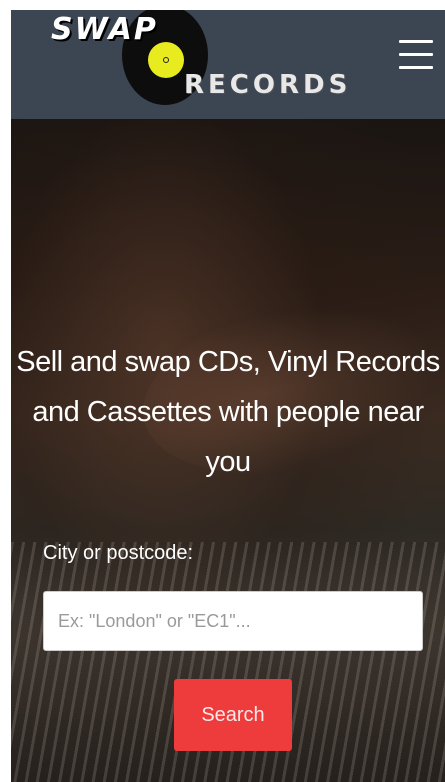  Describe the element at coordinates (166, 60) in the screenshot. I see `vinyl-hole-icon` at that location.